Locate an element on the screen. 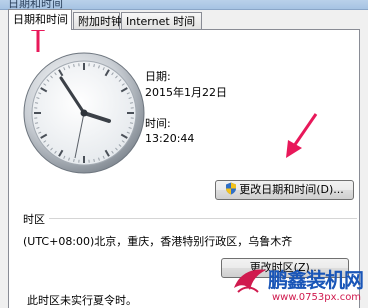 Image resolution: width=368 pixels, height=308 pixels. analog-clock is located at coordinates (84, 113).